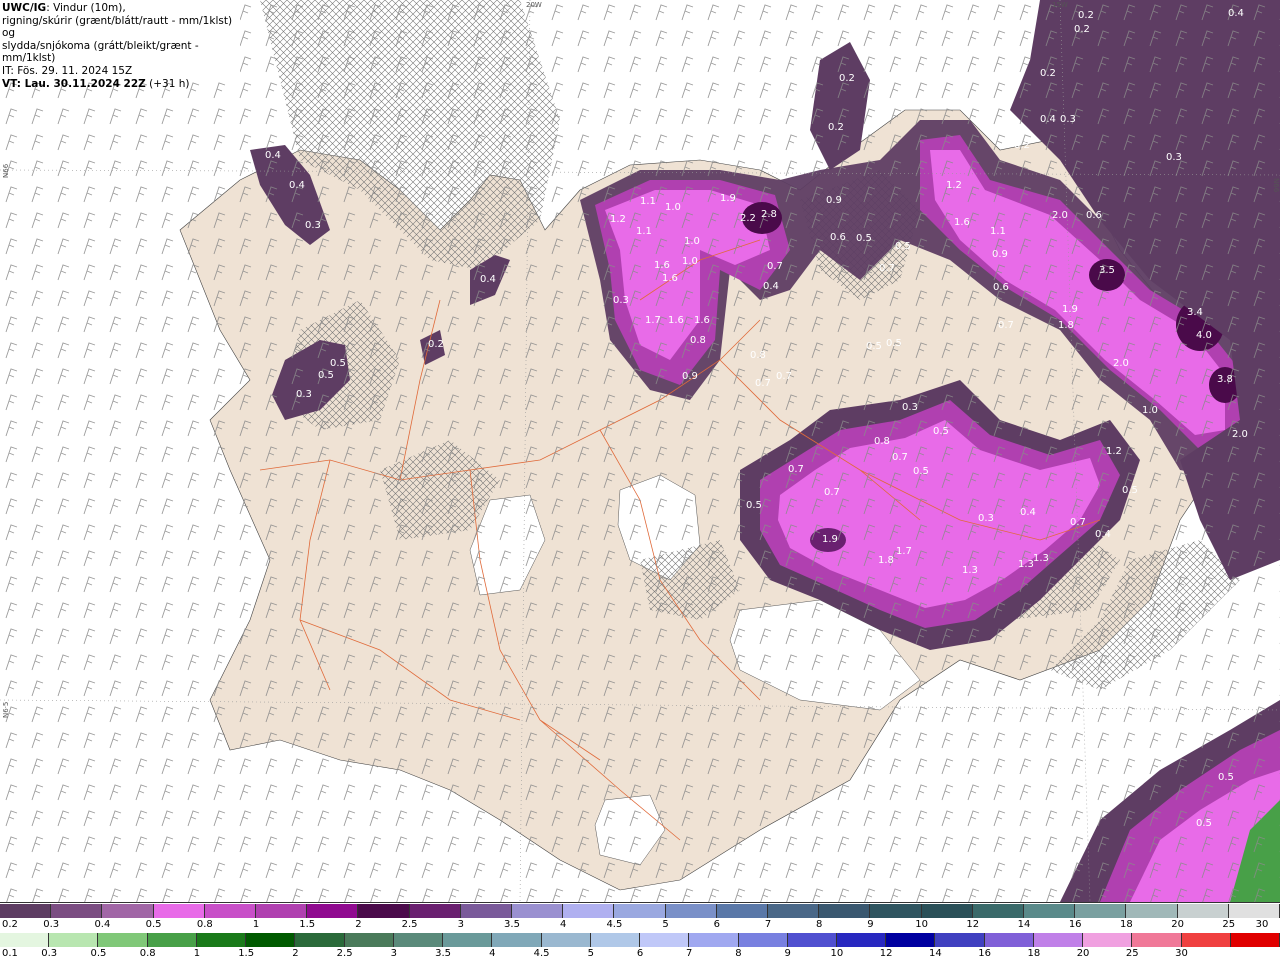  I want to click on coord-label-n66-left: N66, so click(6, 170).